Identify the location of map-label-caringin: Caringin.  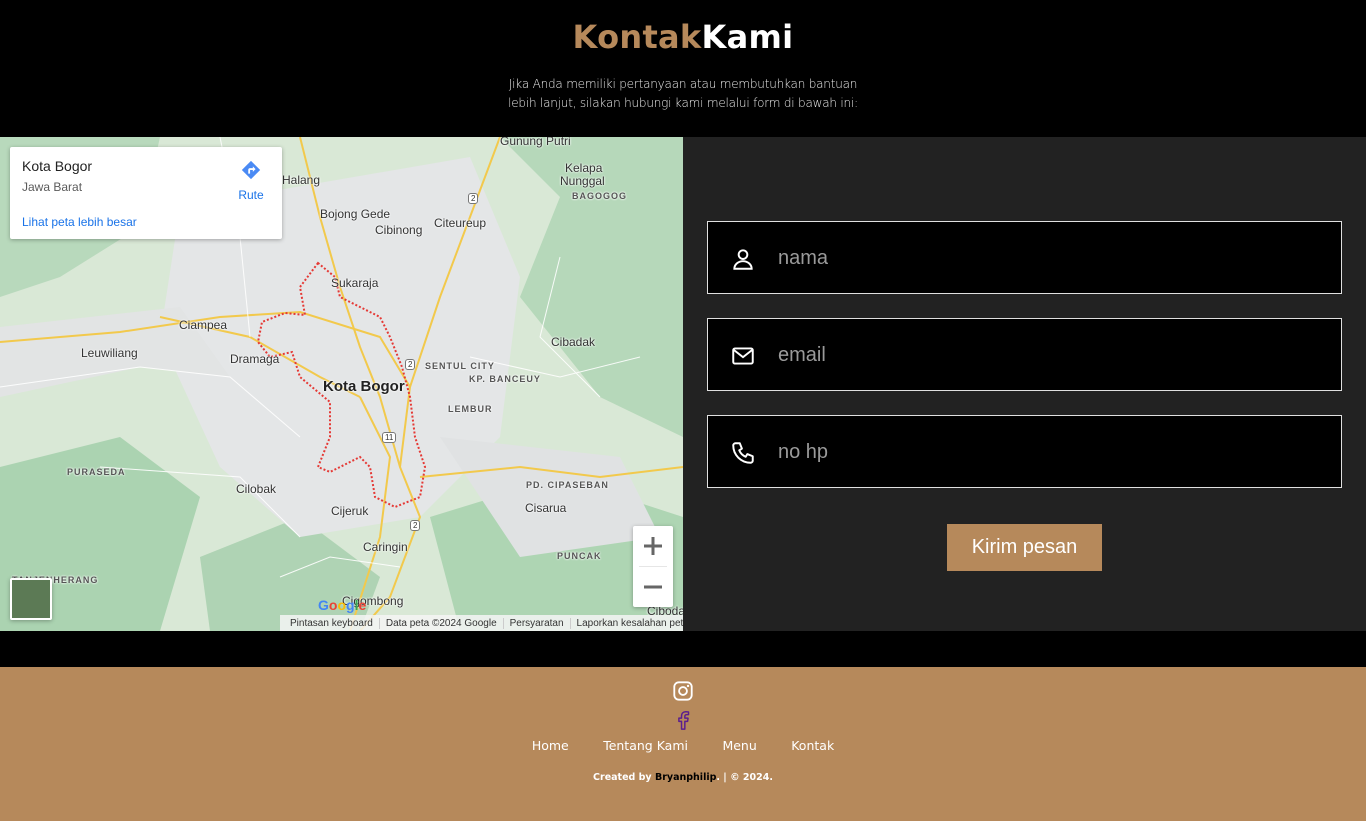
(385, 547).